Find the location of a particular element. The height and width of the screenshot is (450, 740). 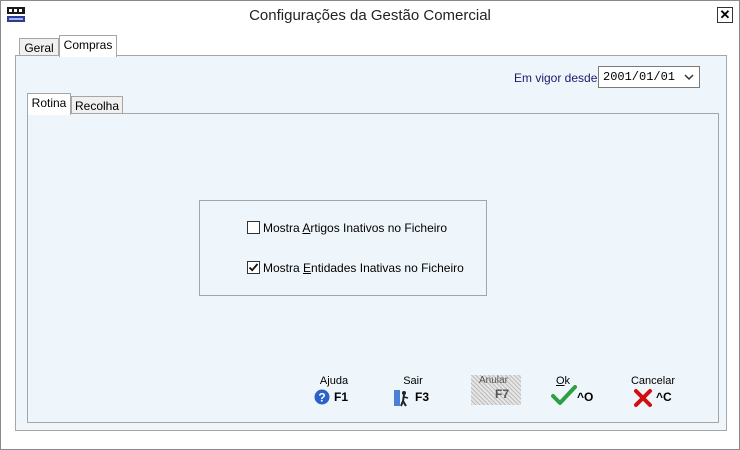

title-bar: Configurações da Gestão Comercial ✕ is located at coordinates (370, 16).